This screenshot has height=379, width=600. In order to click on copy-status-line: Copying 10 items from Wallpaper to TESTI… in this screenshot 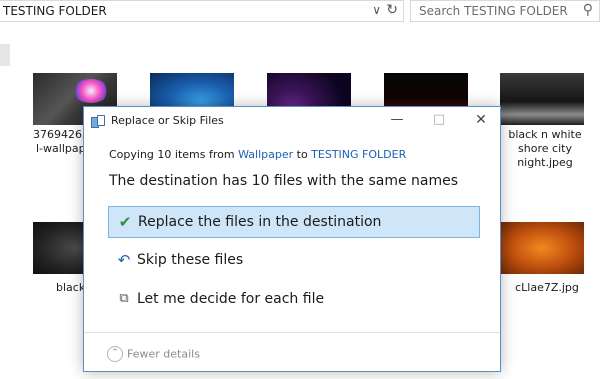, I will do `click(257, 154)`.